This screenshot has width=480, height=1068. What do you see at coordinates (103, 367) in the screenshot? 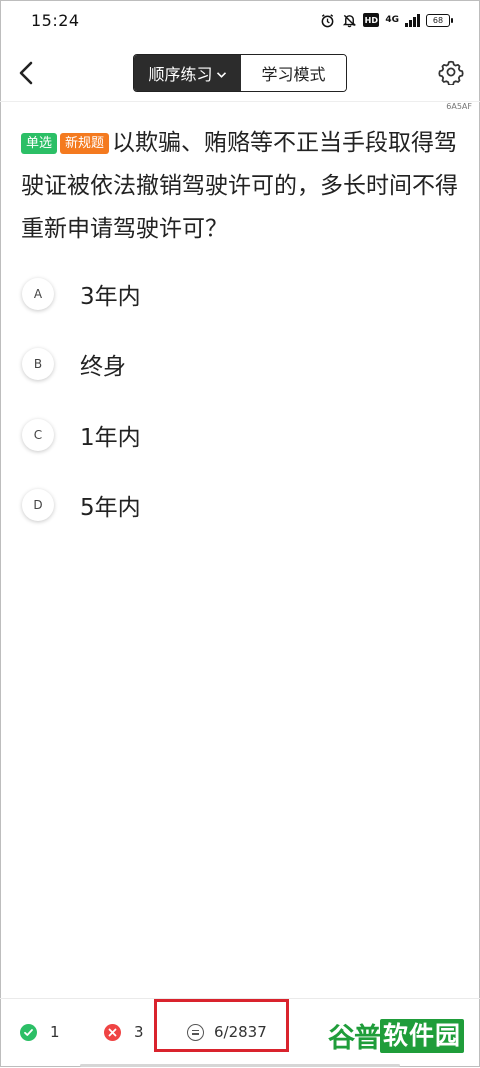
I see `option-text: 终身` at bounding box center [103, 367].